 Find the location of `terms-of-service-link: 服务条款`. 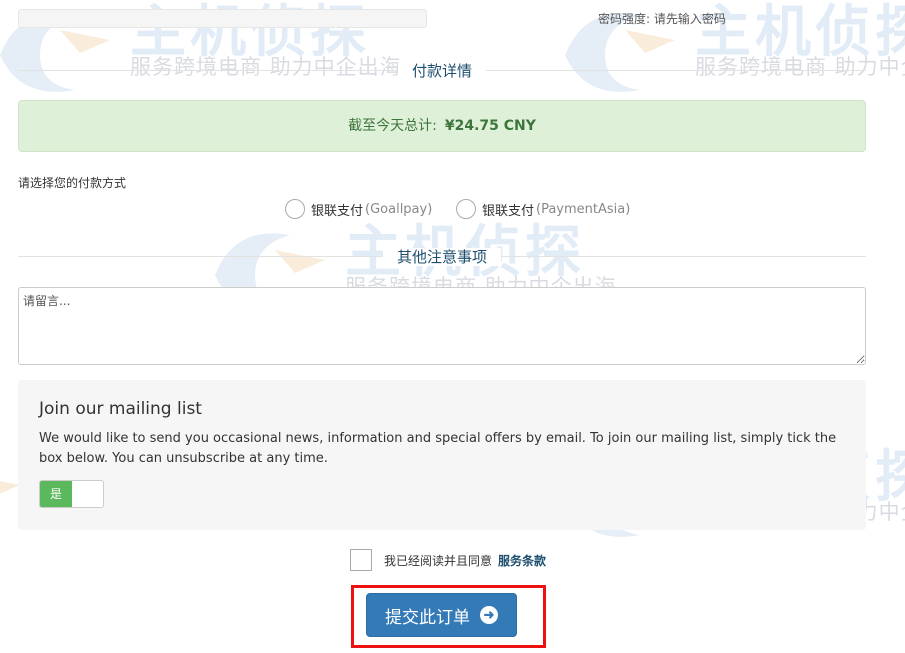

terms-of-service-link: 服务条款 is located at coordinates (522, 560).